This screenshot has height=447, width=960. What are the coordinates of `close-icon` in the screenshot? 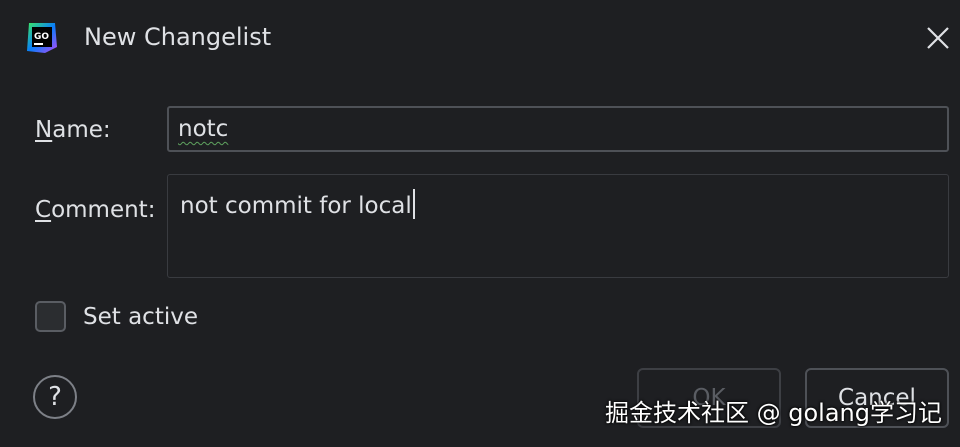 It's located at (938, 38).